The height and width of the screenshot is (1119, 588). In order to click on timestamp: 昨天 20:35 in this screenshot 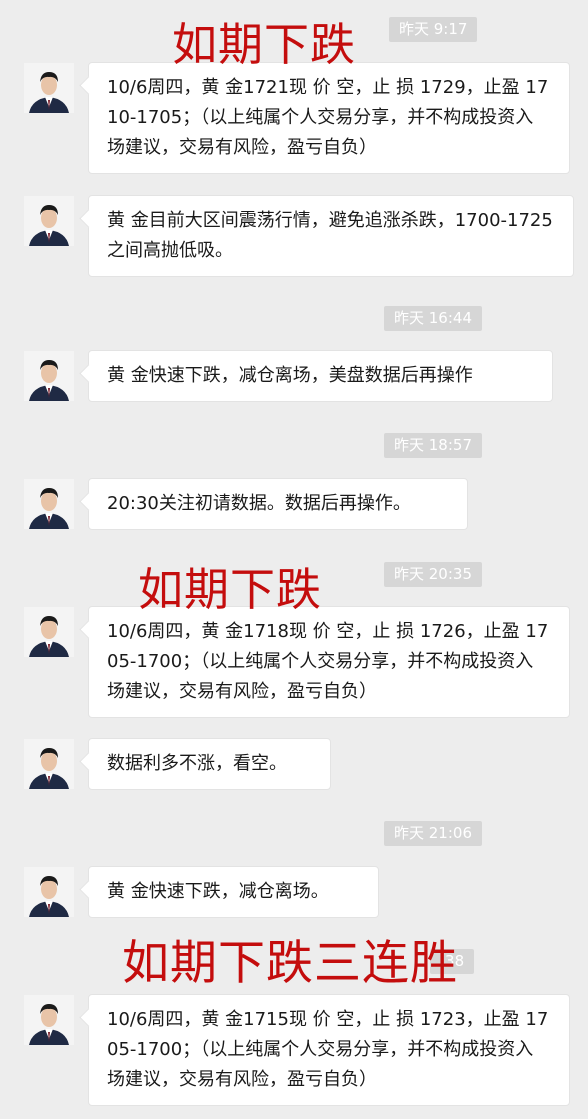, I will do `click(433, 574)`.